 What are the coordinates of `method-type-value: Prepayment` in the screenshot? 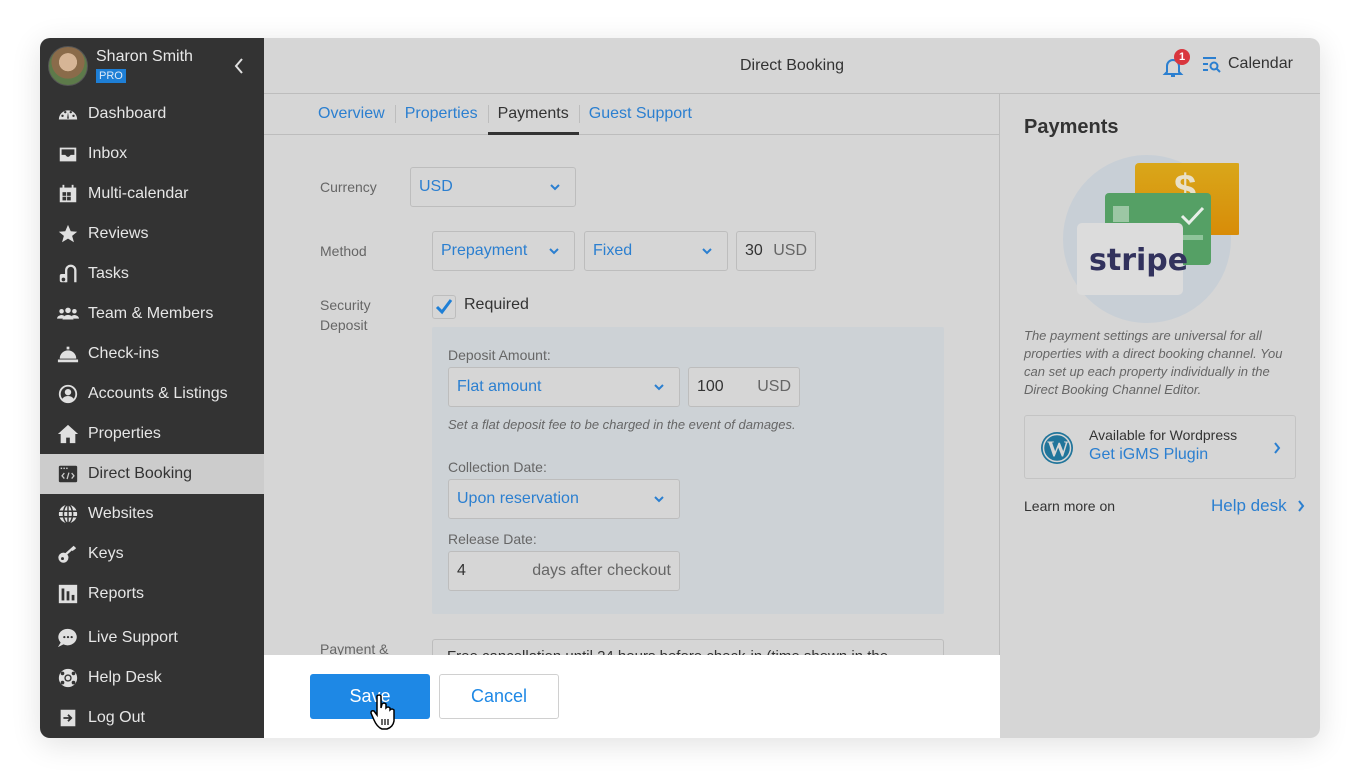 It's located at (484, 250).